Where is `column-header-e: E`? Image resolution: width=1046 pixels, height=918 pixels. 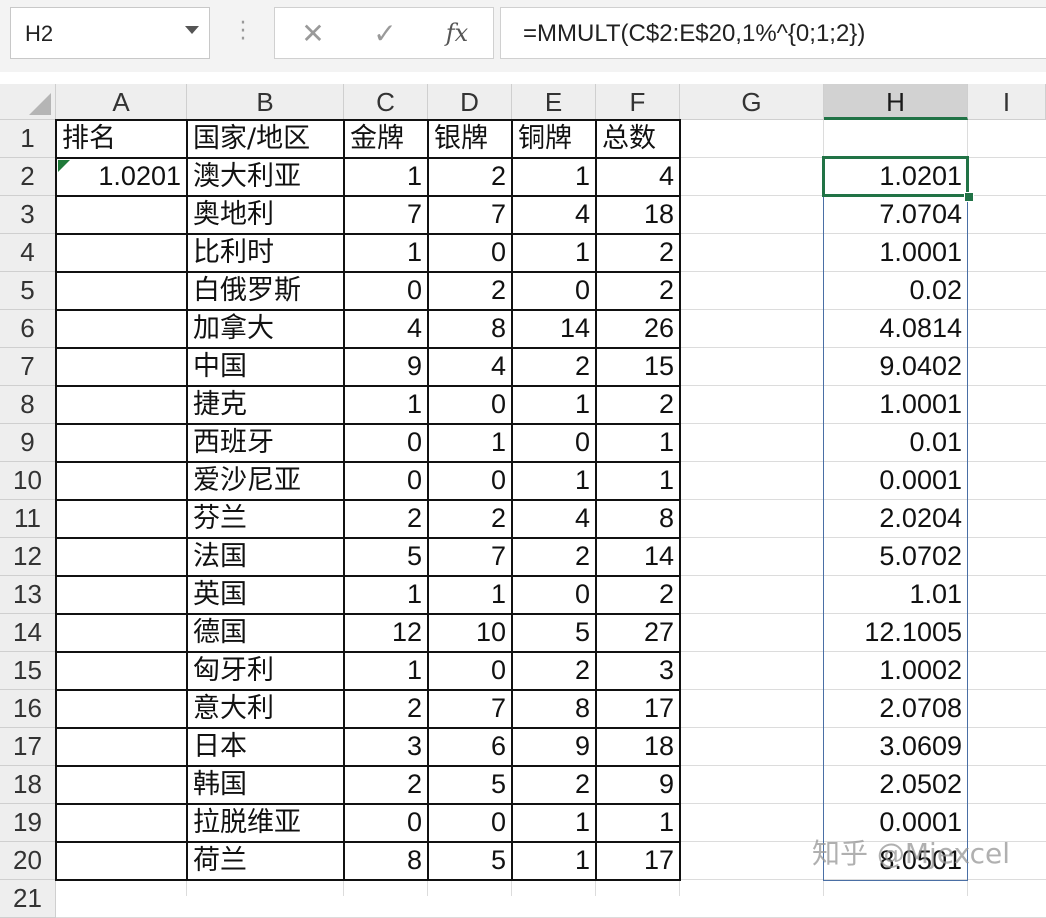
column-header-e: E is located at coordinates (554, 102).